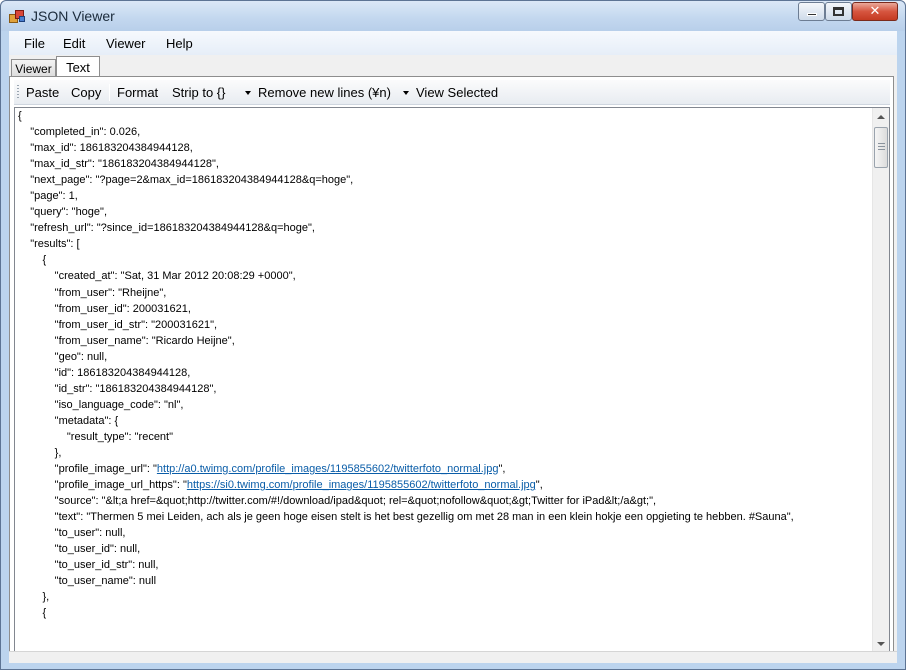 Image resolution: width=906 pixels, height=670 pixels. Describe the element at coordinates (453, 66) in the screenshot. I see `tab-strip: Viewer Text` at that location.